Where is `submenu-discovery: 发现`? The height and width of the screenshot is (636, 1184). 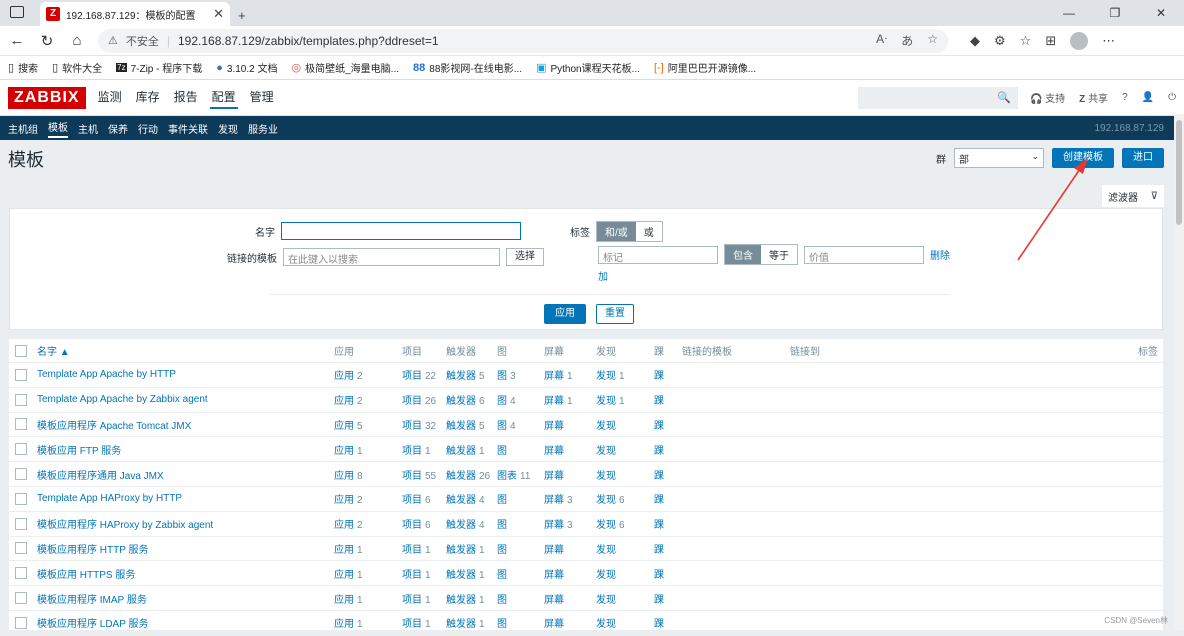
submenu-discovery: 发现 is located at coordinates (228, 128).